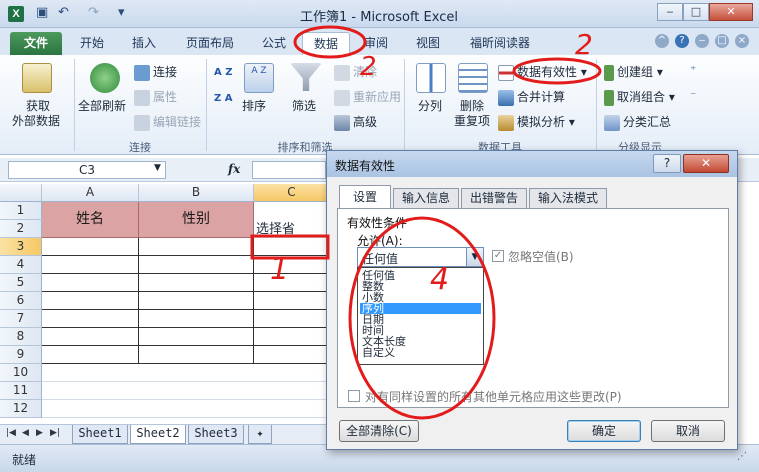  Describe the element at coordinates (474, 257) in the screenshot. I see `allow-dropdown-icon: ▼` at that location.